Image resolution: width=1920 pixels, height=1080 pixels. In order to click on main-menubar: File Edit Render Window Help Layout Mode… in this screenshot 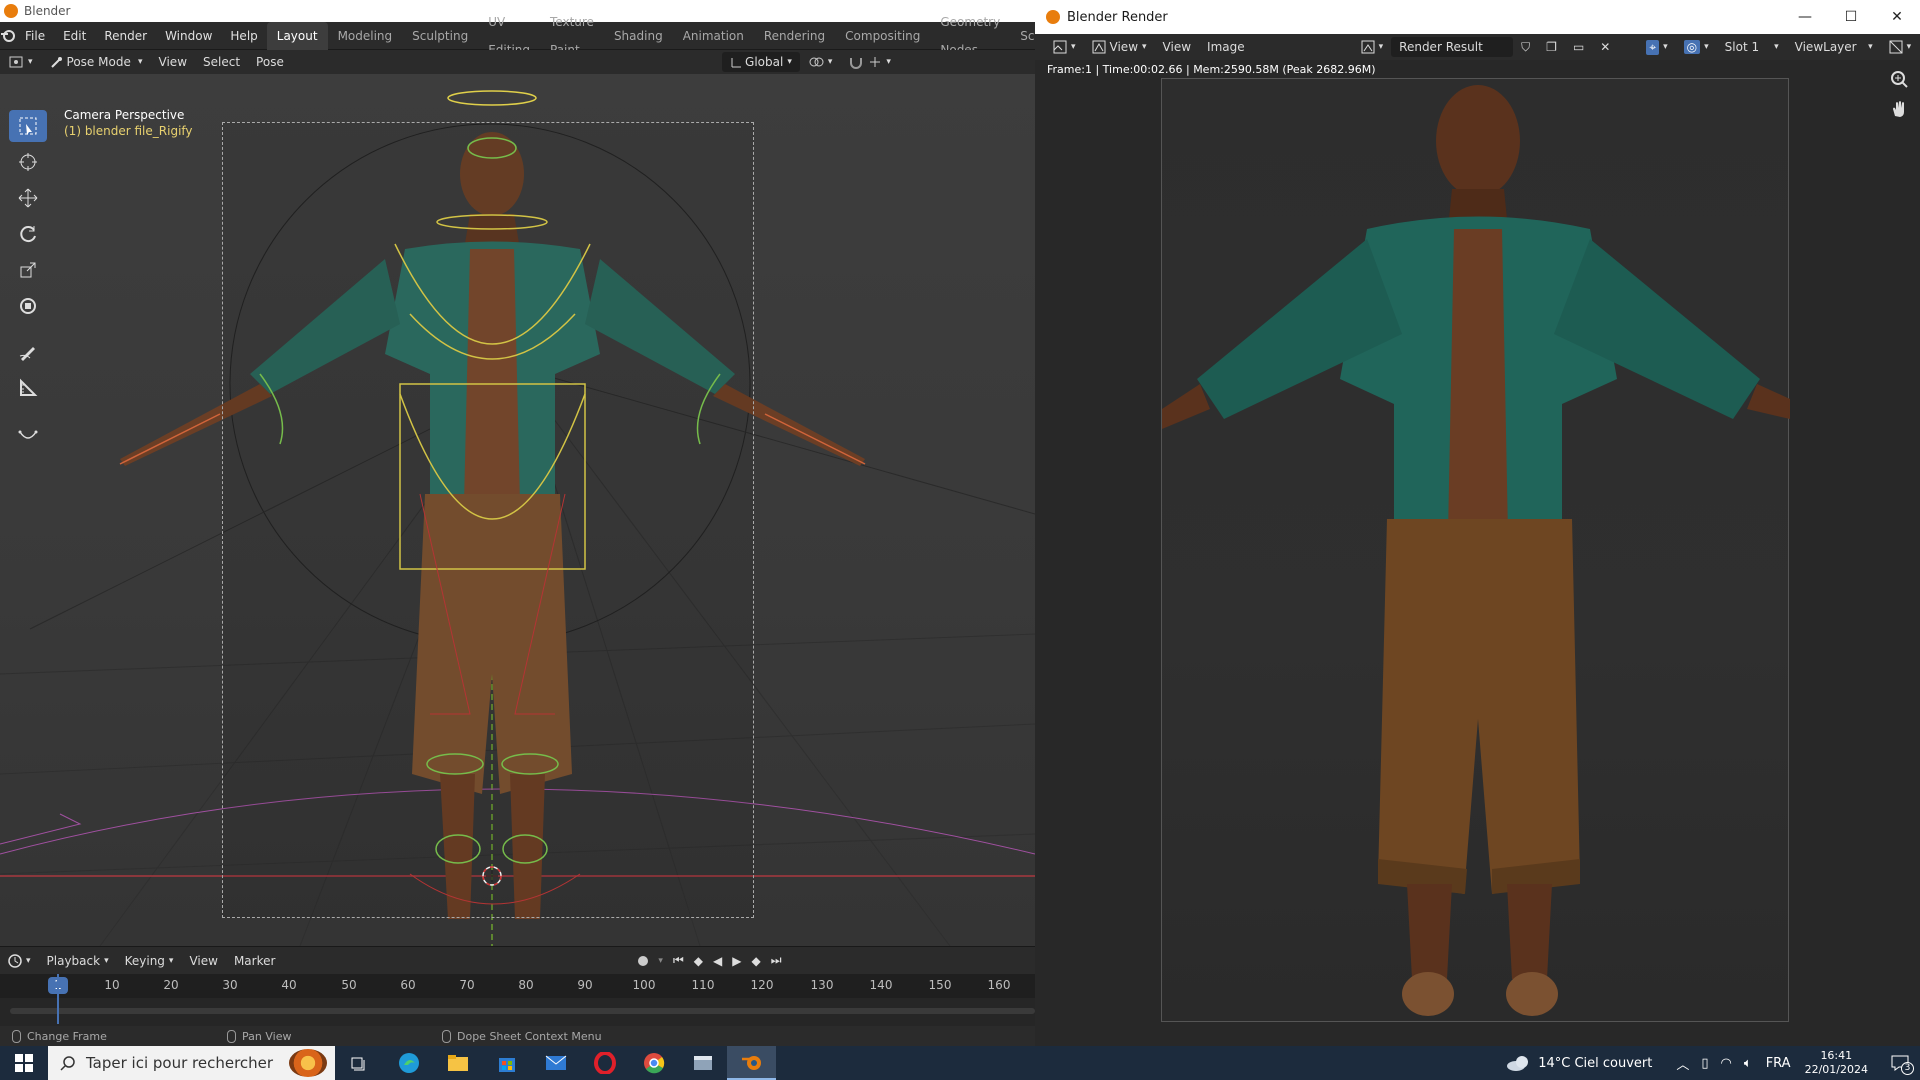, I will do `click(533, 36)`.